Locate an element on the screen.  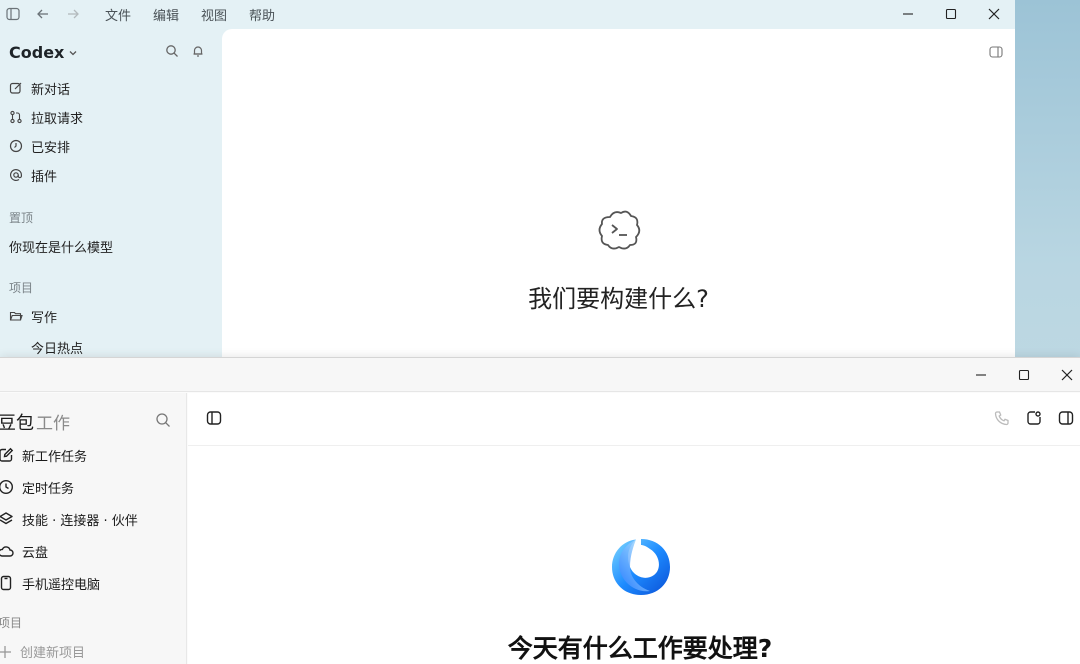
nav-scheduled: 已安排 is located at coordinates (39, 146).